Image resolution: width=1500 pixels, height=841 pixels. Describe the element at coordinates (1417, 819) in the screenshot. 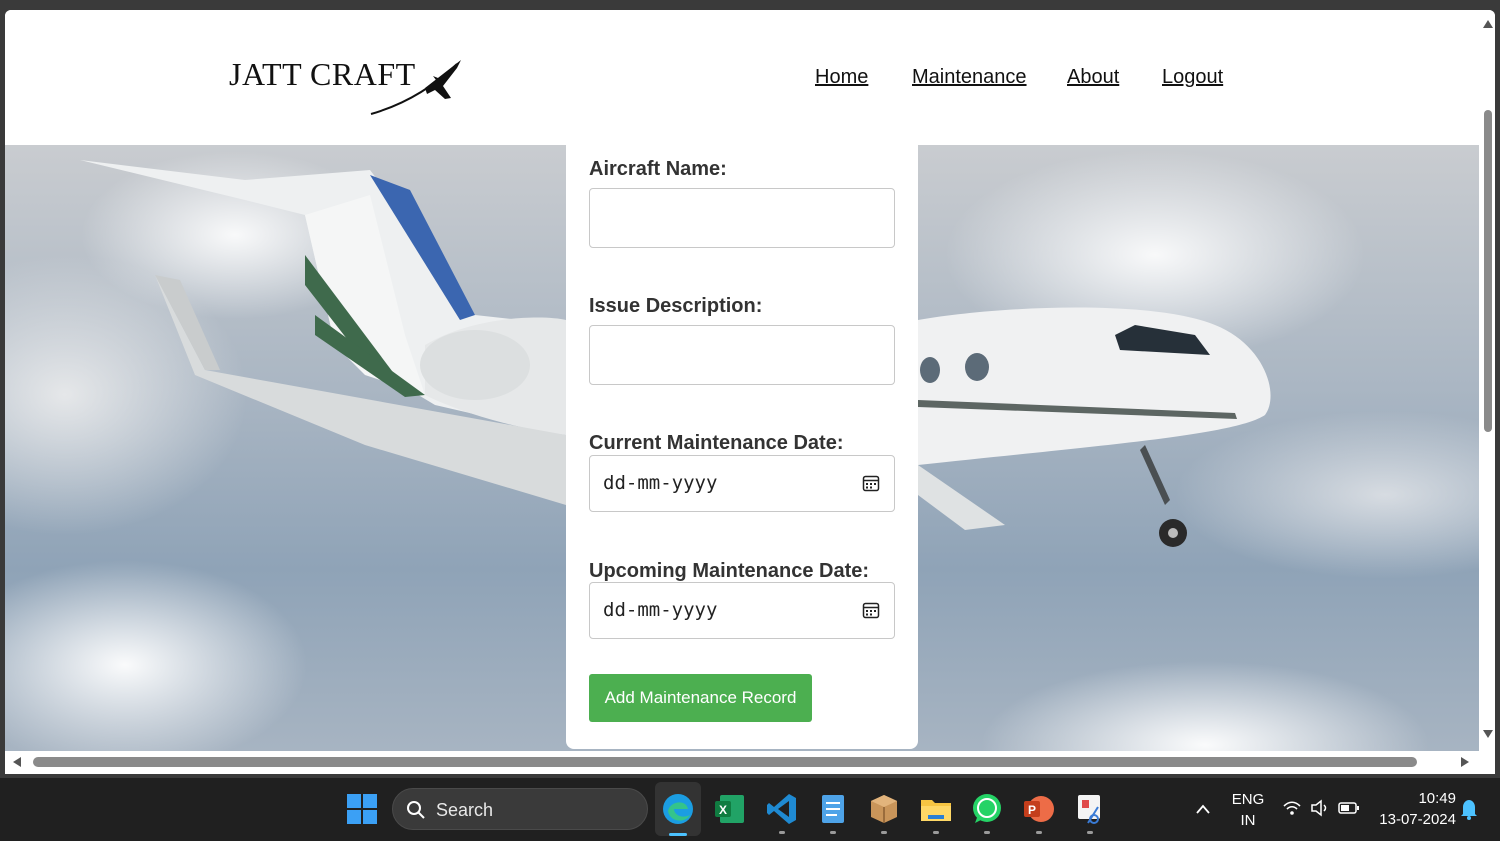

I see `clock-date: 13-07-2024` at that location.